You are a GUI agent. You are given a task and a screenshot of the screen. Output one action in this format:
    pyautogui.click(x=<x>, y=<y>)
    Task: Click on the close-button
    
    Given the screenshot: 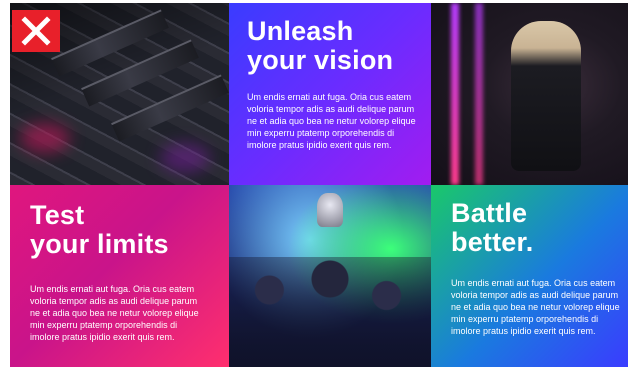 What is the action you would take?
    pyautogui.click(x=36, y=31)
    